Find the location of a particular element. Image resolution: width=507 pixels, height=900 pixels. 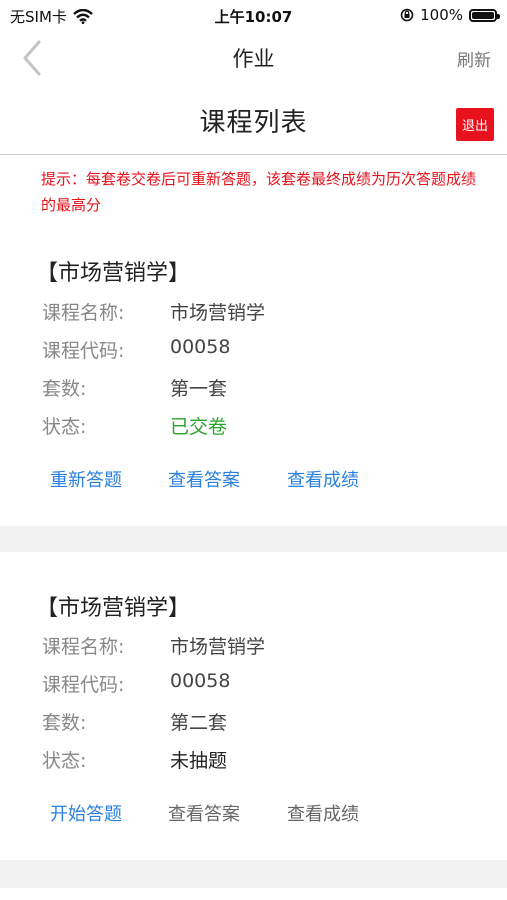

battery-percent: 100% is located at coordinates (441, 15).